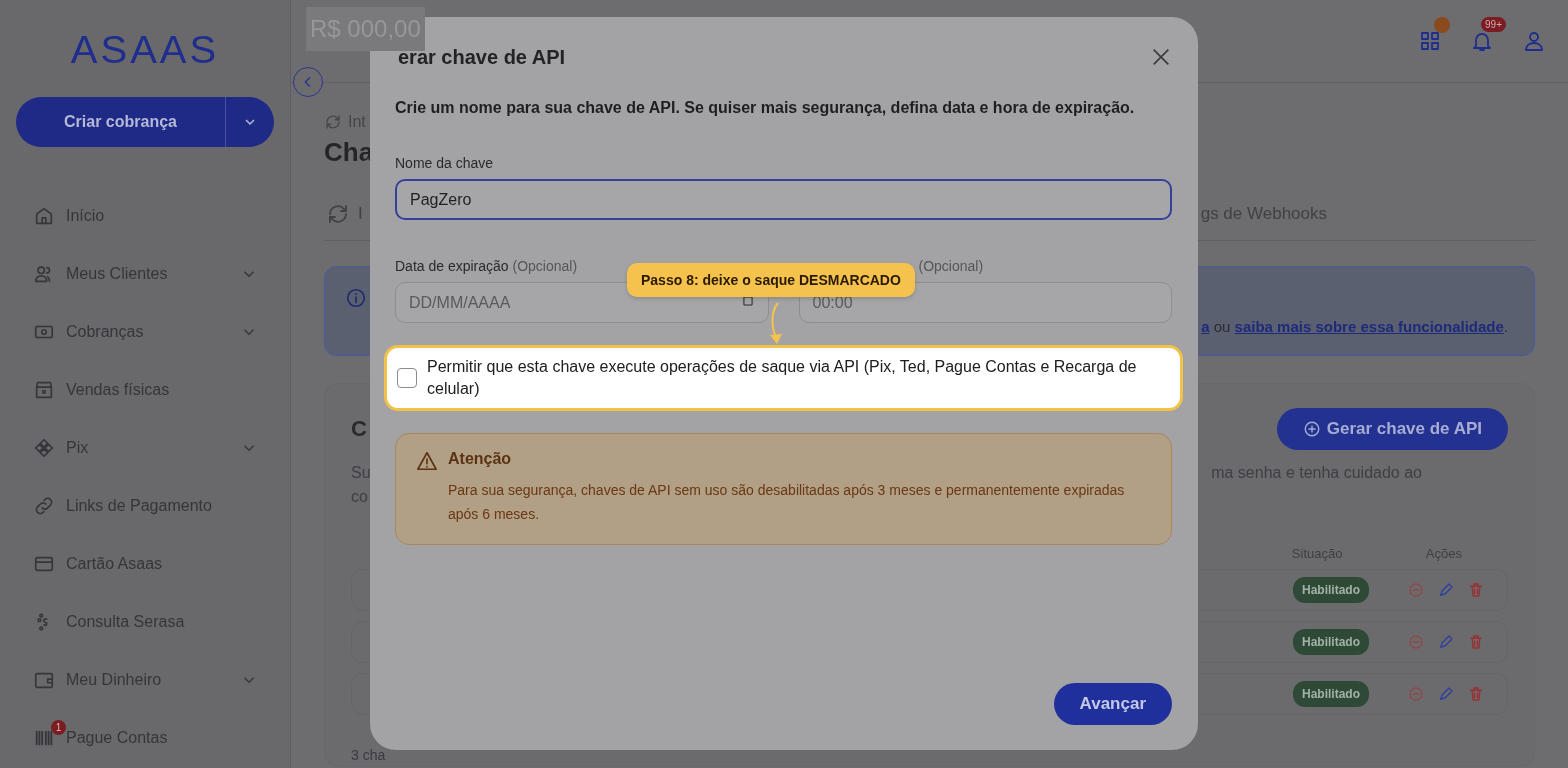 The height and width of the screenshot is (768, 1568). What do you see at coordinates (145, 50) in the screenshot?
I see `logo: ASAAS` at bounding box center [145, 50].